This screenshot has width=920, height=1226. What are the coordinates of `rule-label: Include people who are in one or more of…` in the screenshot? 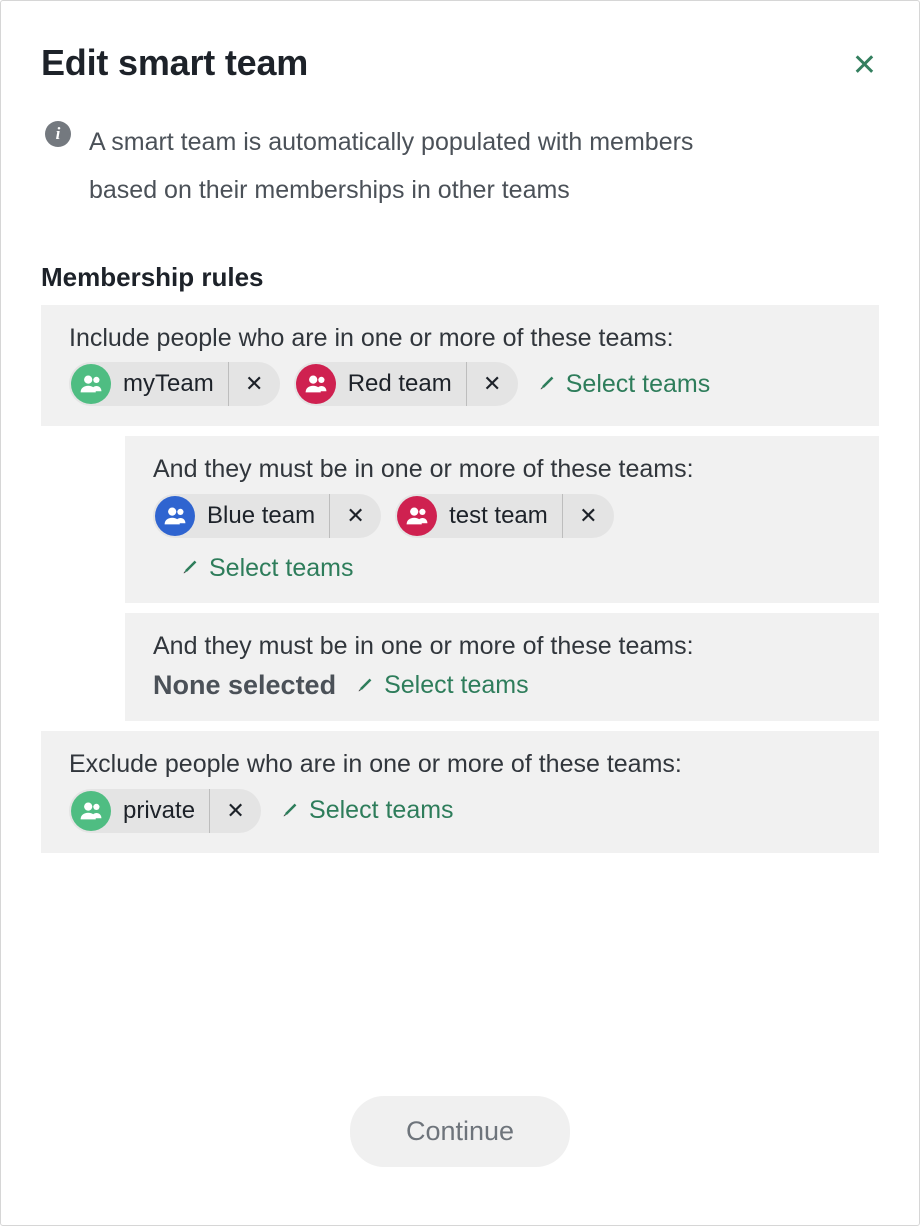 It's located at (371, 338).